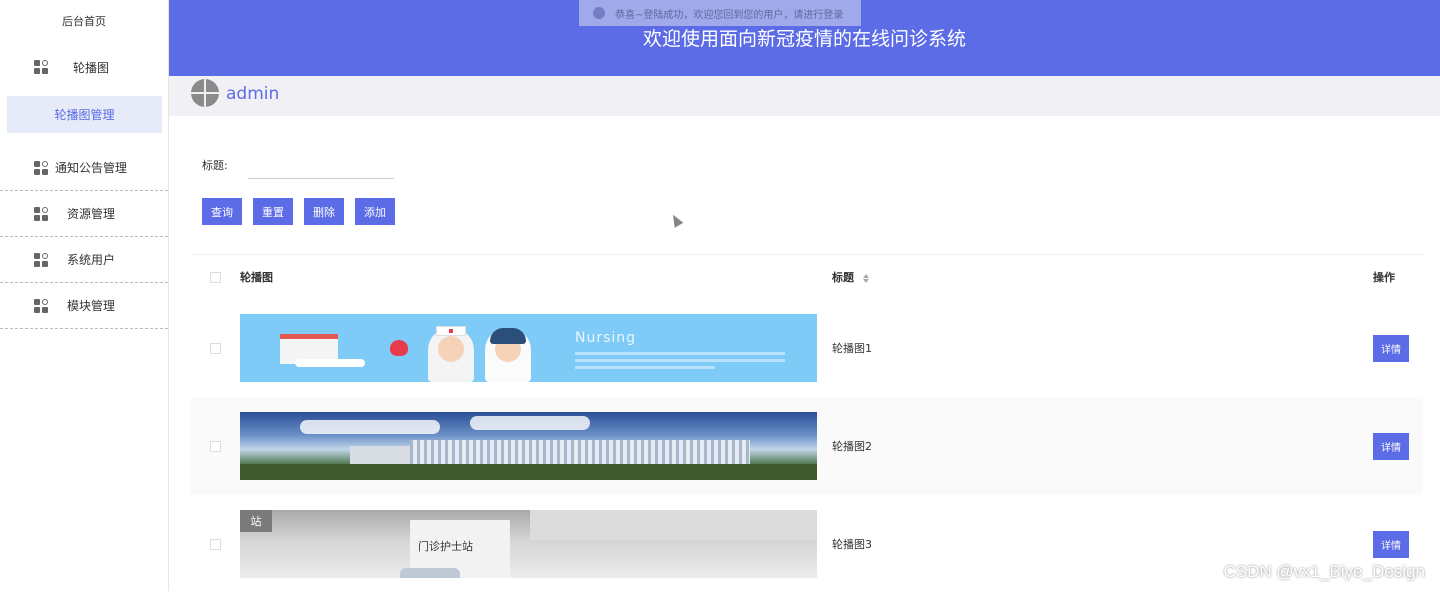  What do you see at coordinates (1102, 544) in the screenshot?
I see `row-title: 轮播图3` at bounding box center [1102, 544].